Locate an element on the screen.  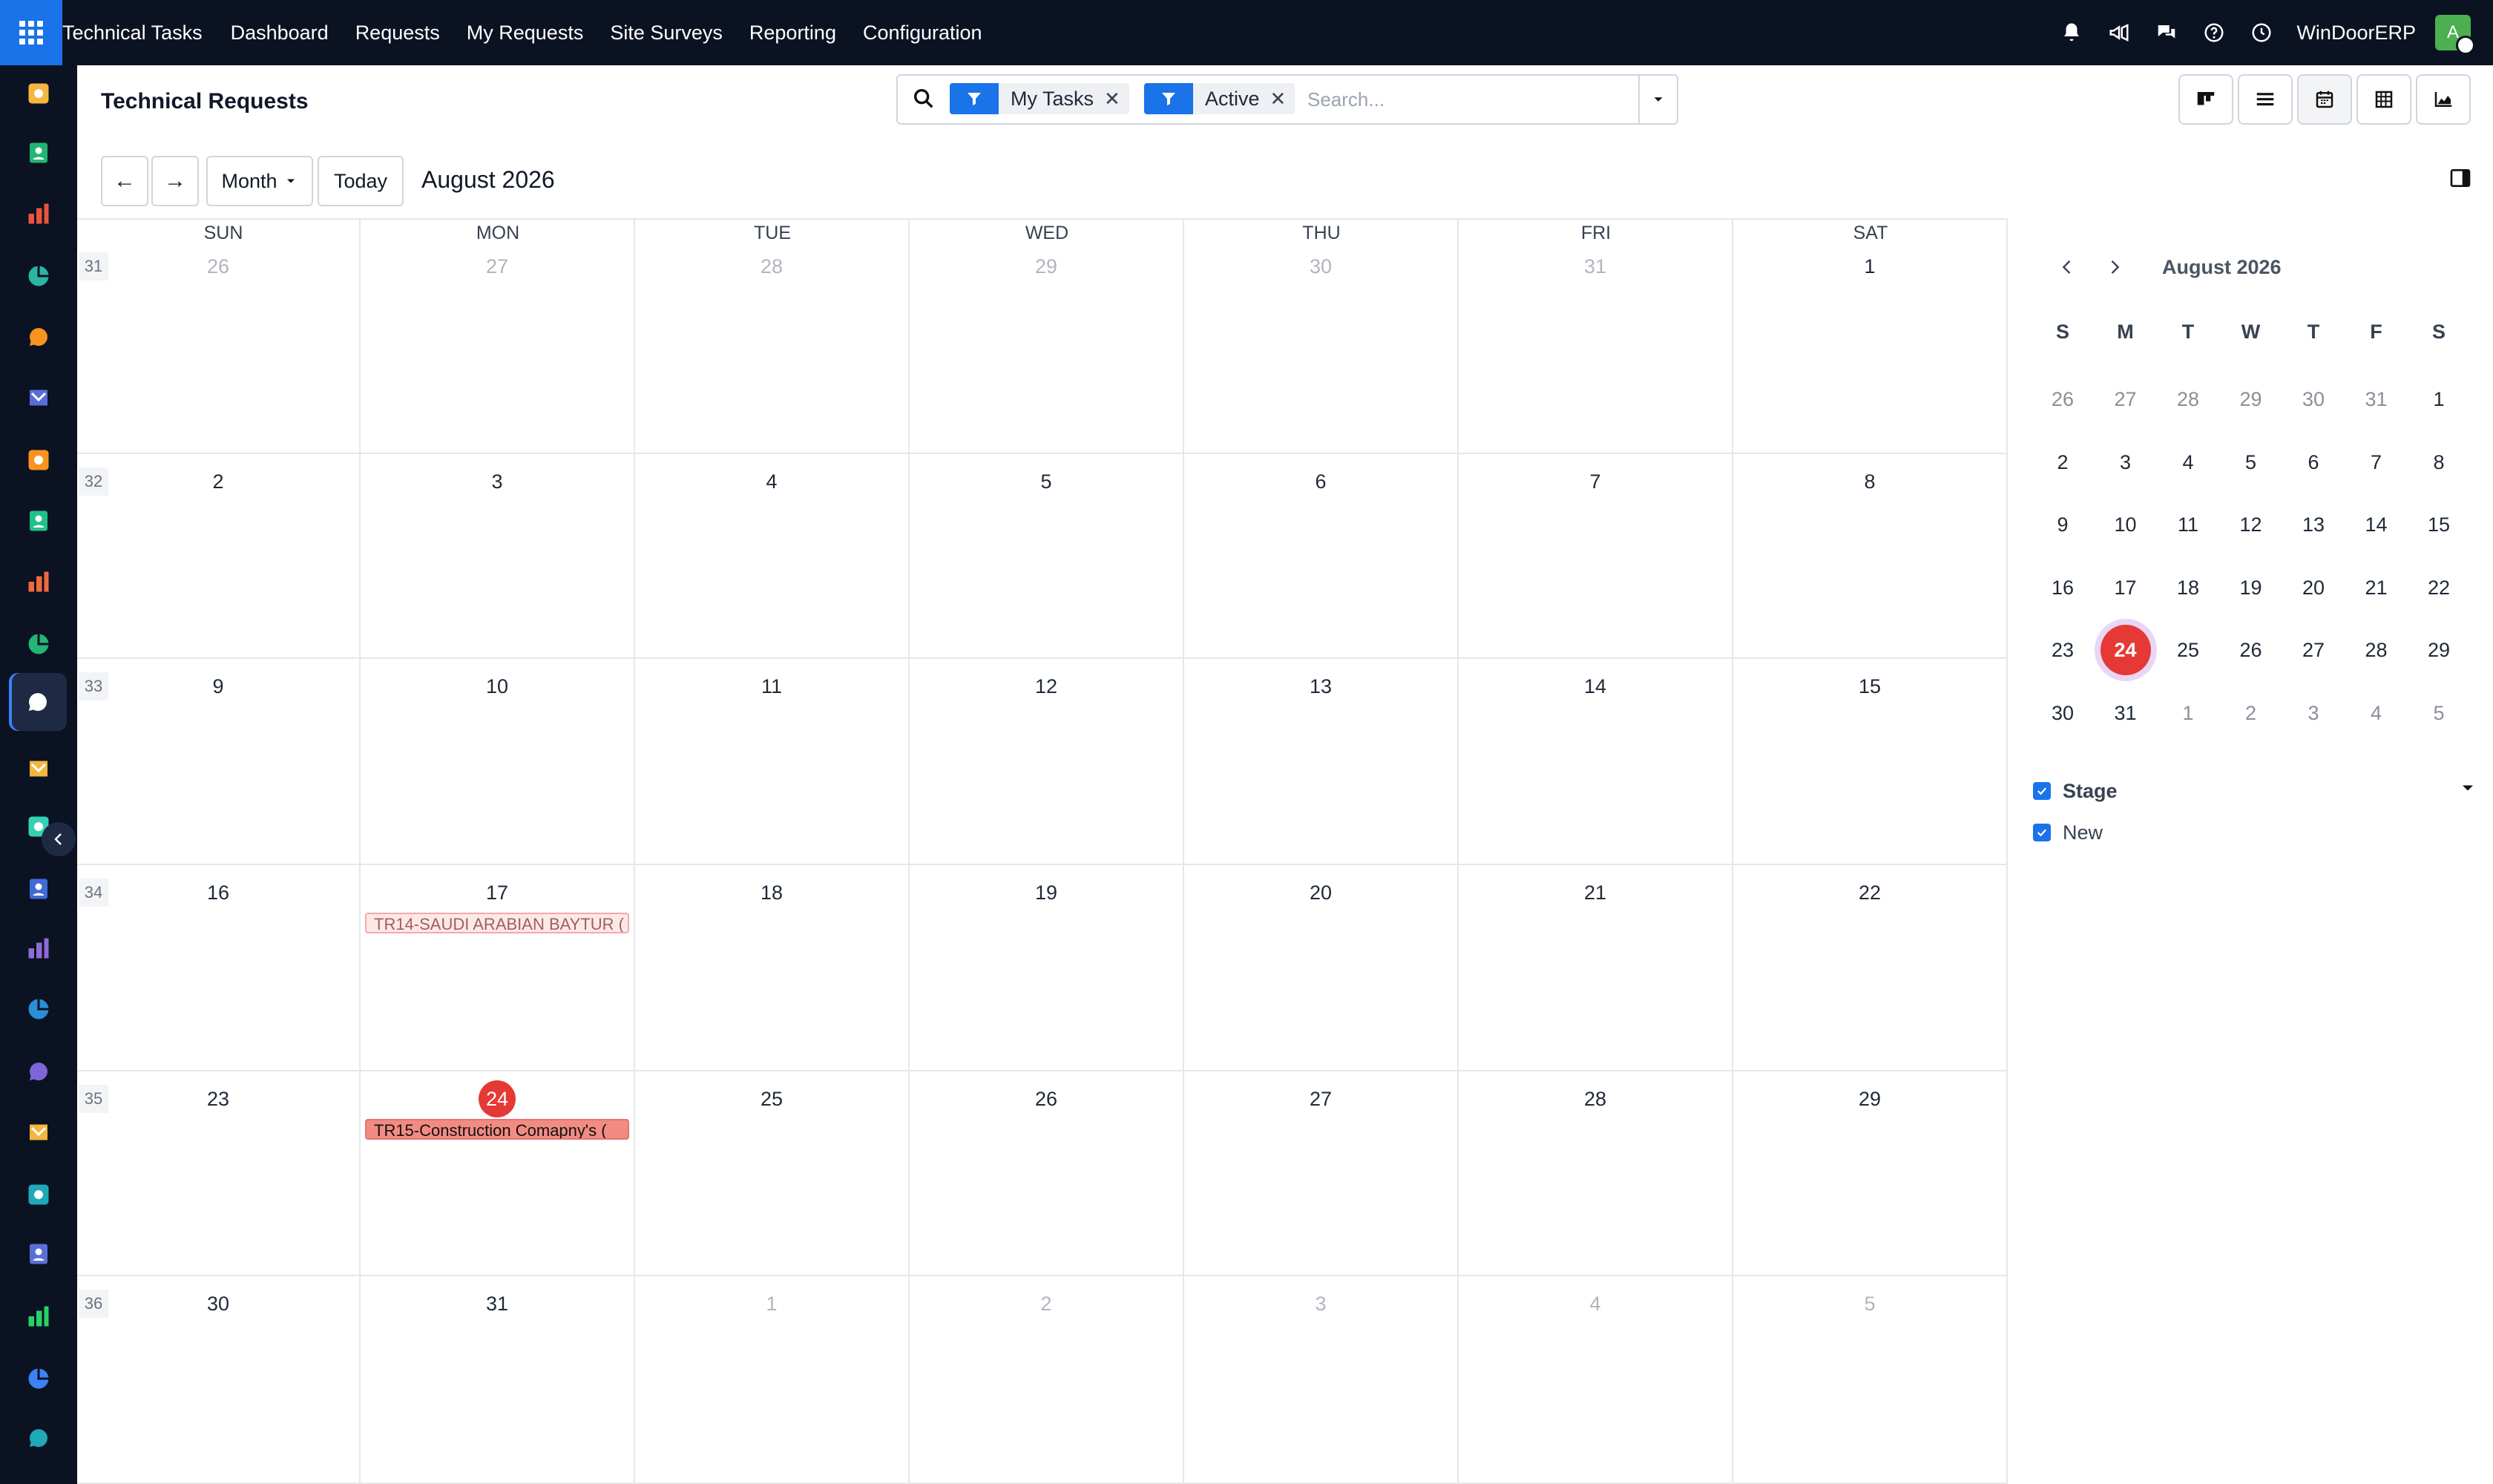
day-cell: 26 is located at coordinates (1047, 1173).